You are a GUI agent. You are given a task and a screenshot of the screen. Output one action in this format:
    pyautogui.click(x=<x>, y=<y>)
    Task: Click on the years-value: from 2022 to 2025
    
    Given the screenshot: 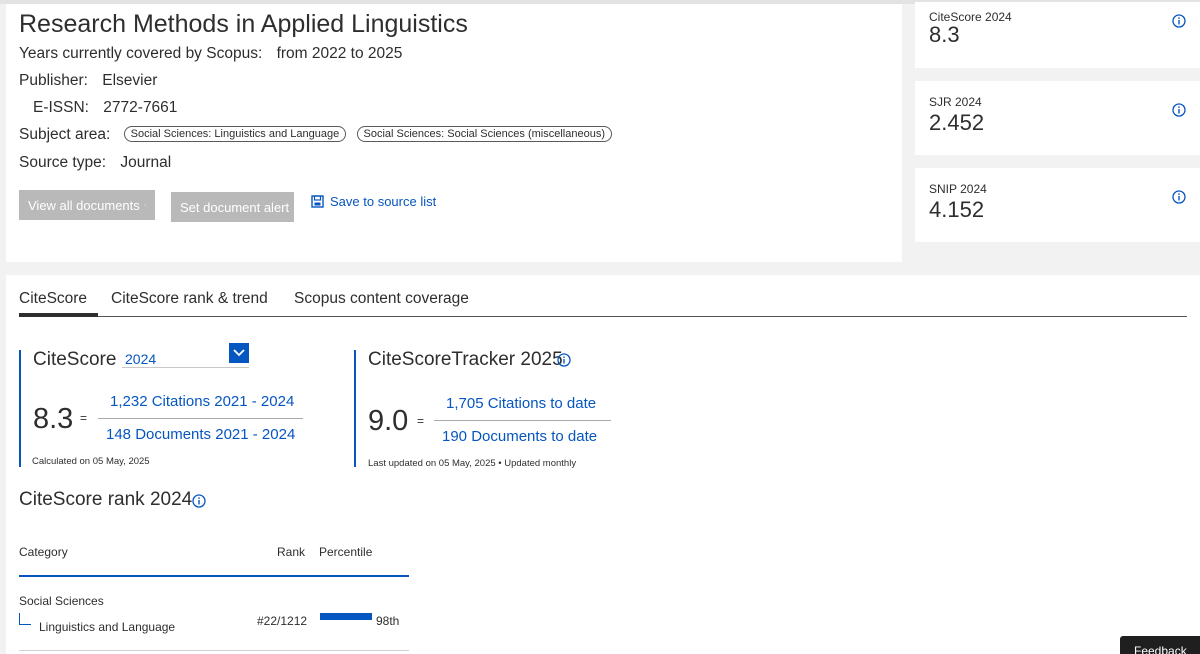 What is the action you would take?
    pyautogui.click(x=339, y=53)
    